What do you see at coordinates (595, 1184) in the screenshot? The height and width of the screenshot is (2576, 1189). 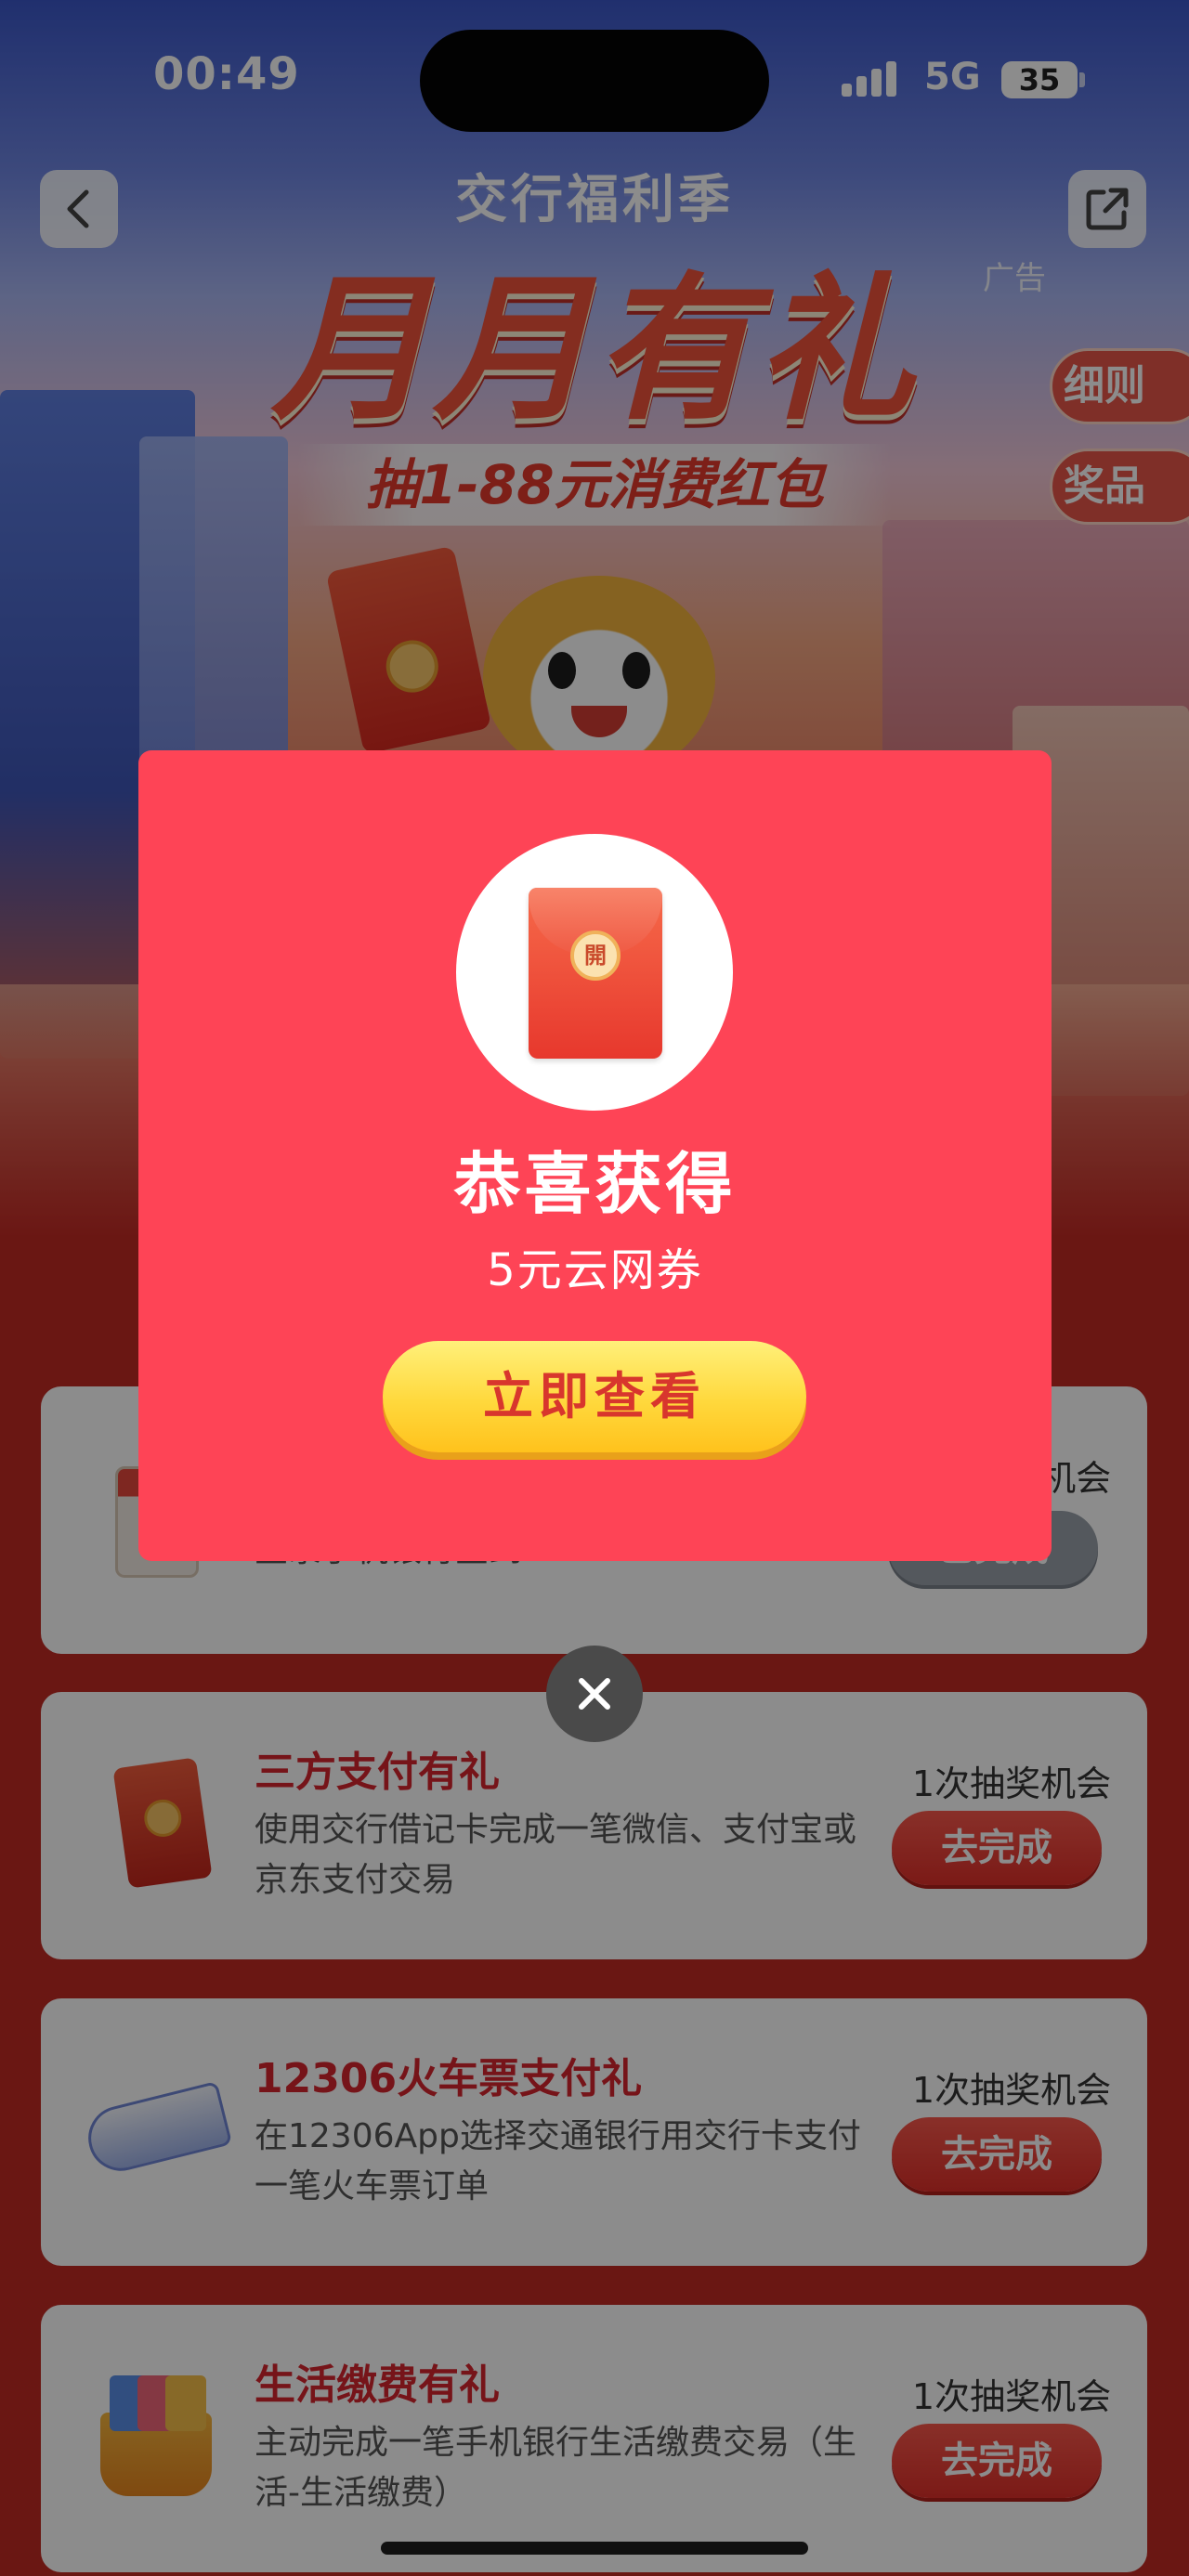 I see `modal-title: 恭喜获得` at bounding box center [595, 1184].